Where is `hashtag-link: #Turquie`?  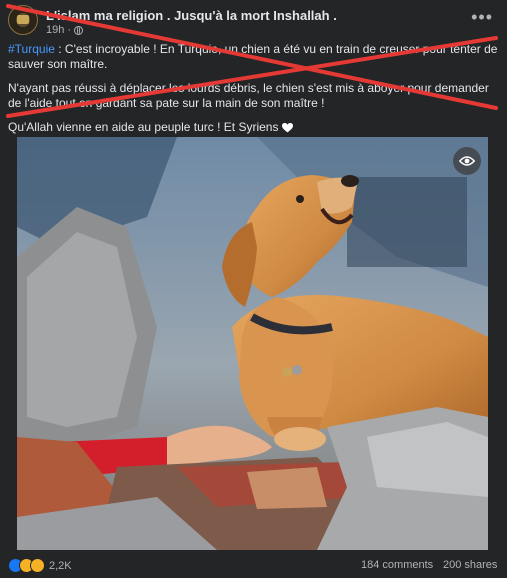
hashtag-link: #Turquie is located at coordinates (31, 49).